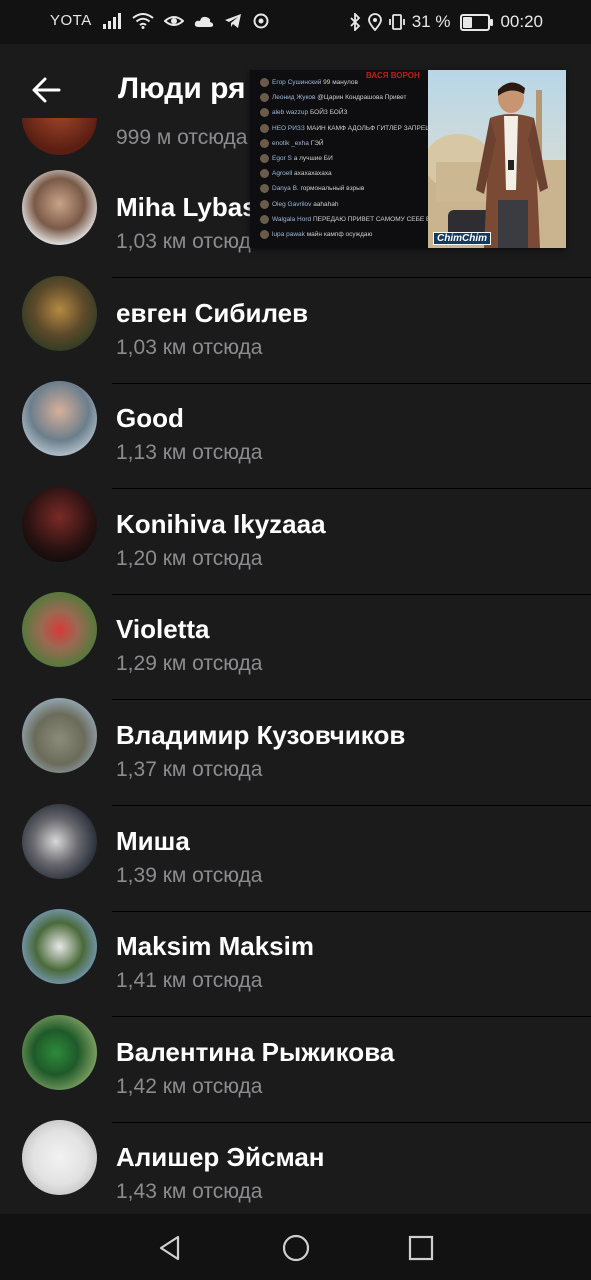 Image resolution: width=591 pixels, height=1280 pixels. I want to click on list-item: Good 1,13 км отсюда, so click(295, 424).